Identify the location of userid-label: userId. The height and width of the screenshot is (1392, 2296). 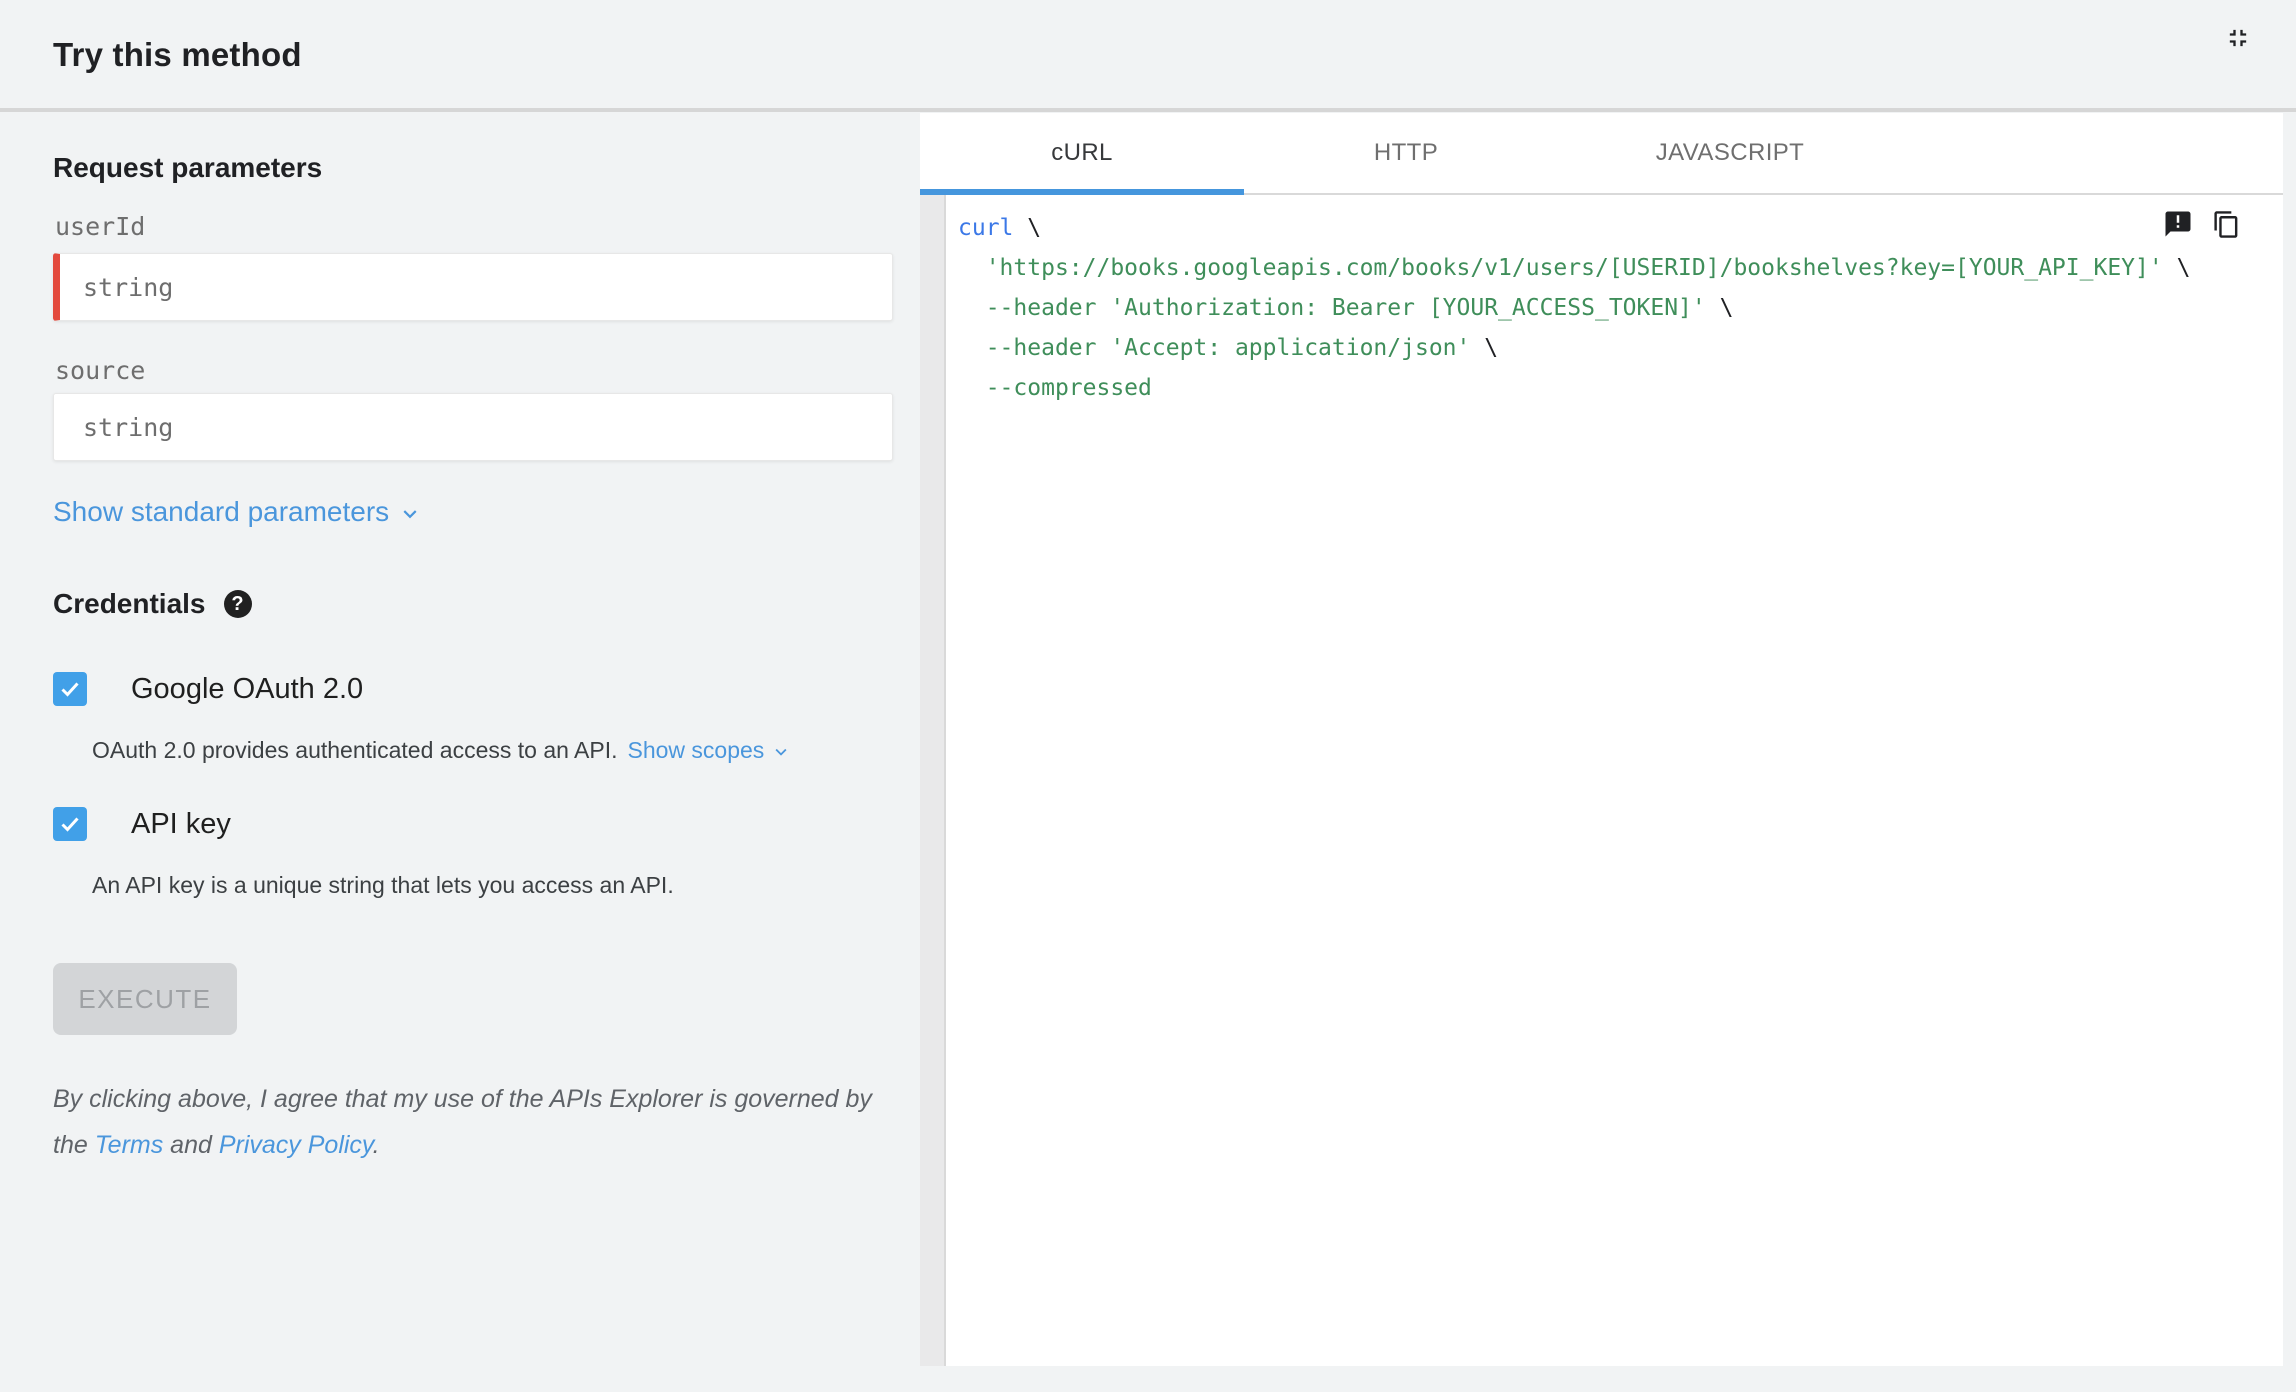
(100, 226).